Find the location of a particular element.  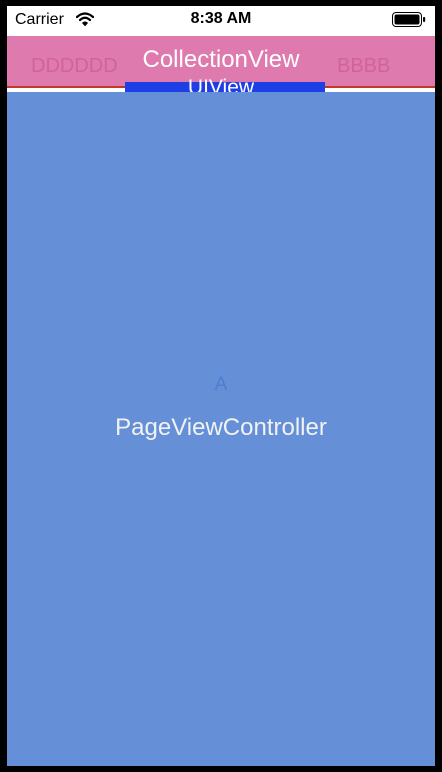

status-bar: Carrier 8:38 AM is located at coordinates (221, 21).